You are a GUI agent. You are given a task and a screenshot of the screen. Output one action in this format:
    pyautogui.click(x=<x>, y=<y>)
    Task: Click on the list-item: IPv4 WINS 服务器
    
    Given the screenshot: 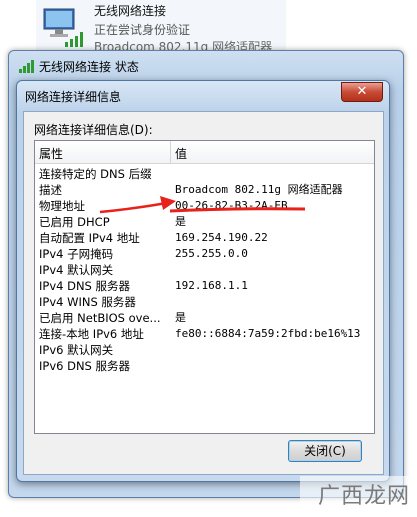 What is the action you would take?
    pyautogui.click(x=204, y=302)
    